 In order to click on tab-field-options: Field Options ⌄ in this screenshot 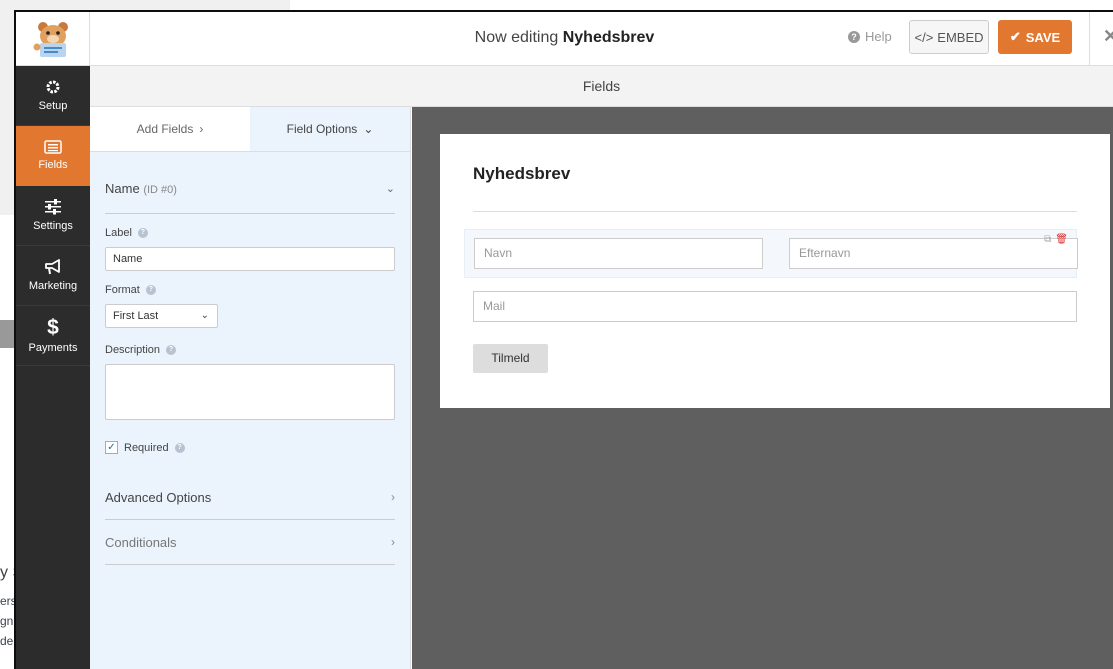, I will do `click(330, 129)`.